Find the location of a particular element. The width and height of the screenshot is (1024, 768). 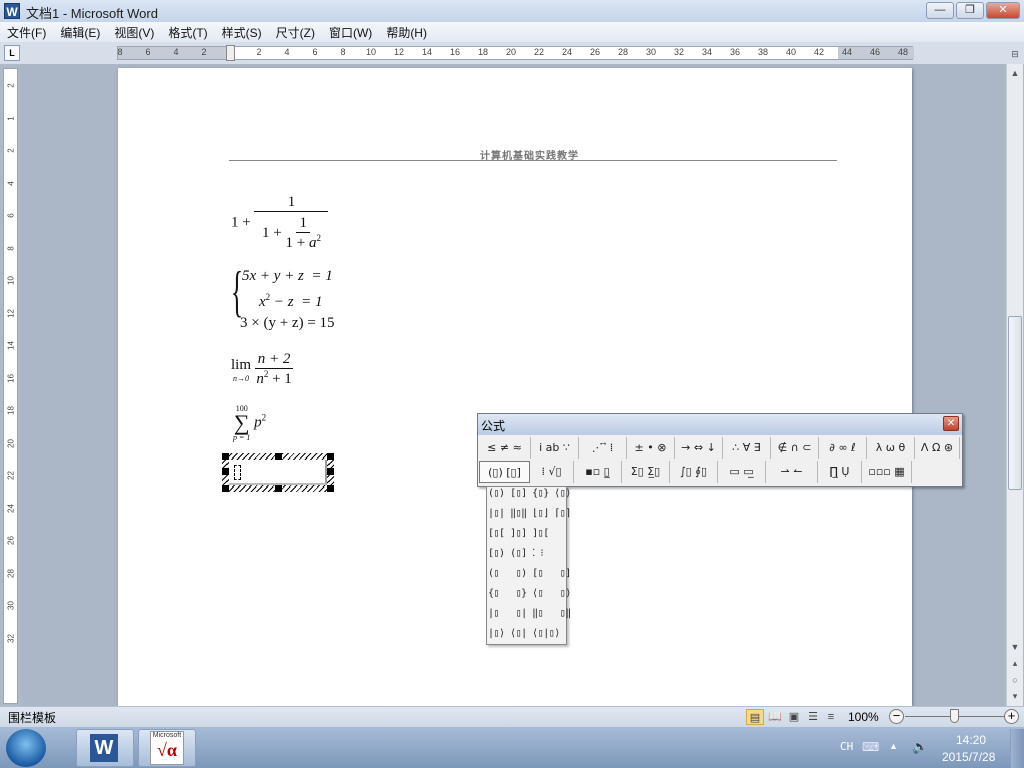

ruler-tick-label: 1 is located at coordinates (11, 118).